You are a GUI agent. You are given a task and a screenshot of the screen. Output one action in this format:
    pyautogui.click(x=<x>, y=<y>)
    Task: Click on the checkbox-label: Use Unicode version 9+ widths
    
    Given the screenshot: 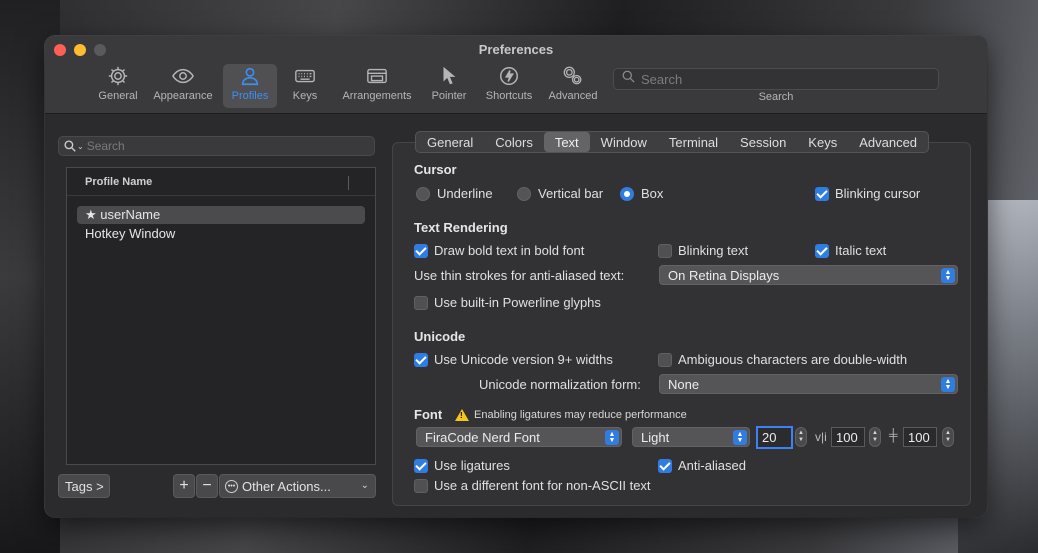 What is the action you would take?
    pyautogui.click(x=523, y=359)
    